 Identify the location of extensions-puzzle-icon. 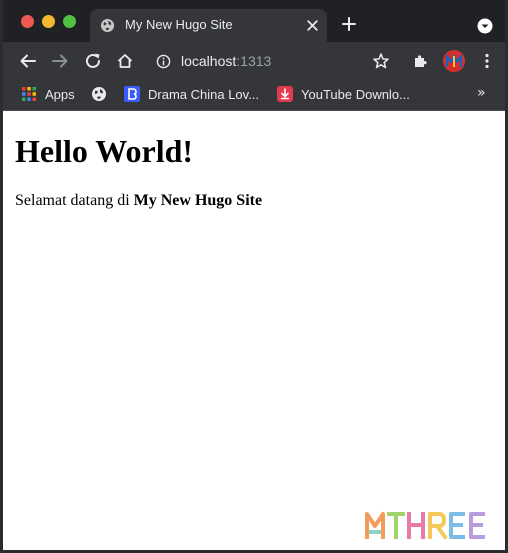
(421, 61).